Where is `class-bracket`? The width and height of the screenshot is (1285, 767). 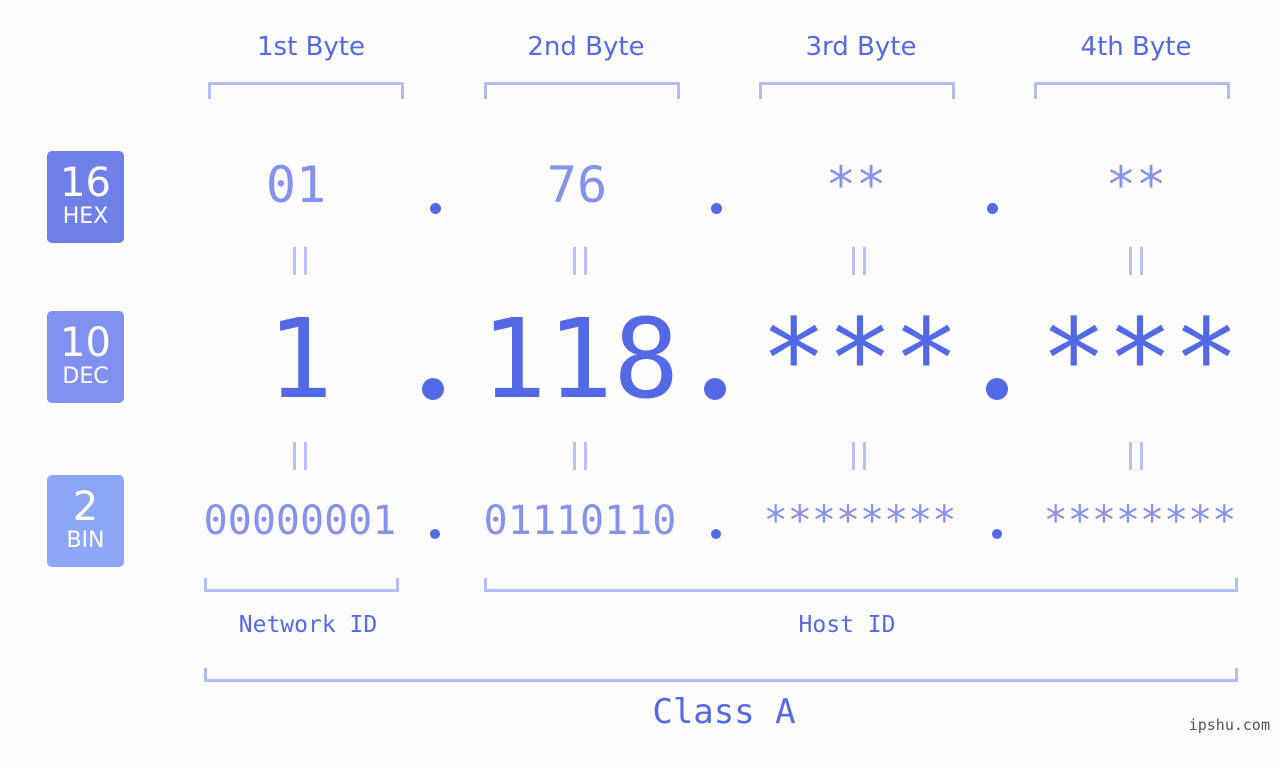
class-bracket is located at coordinates (721, 675).